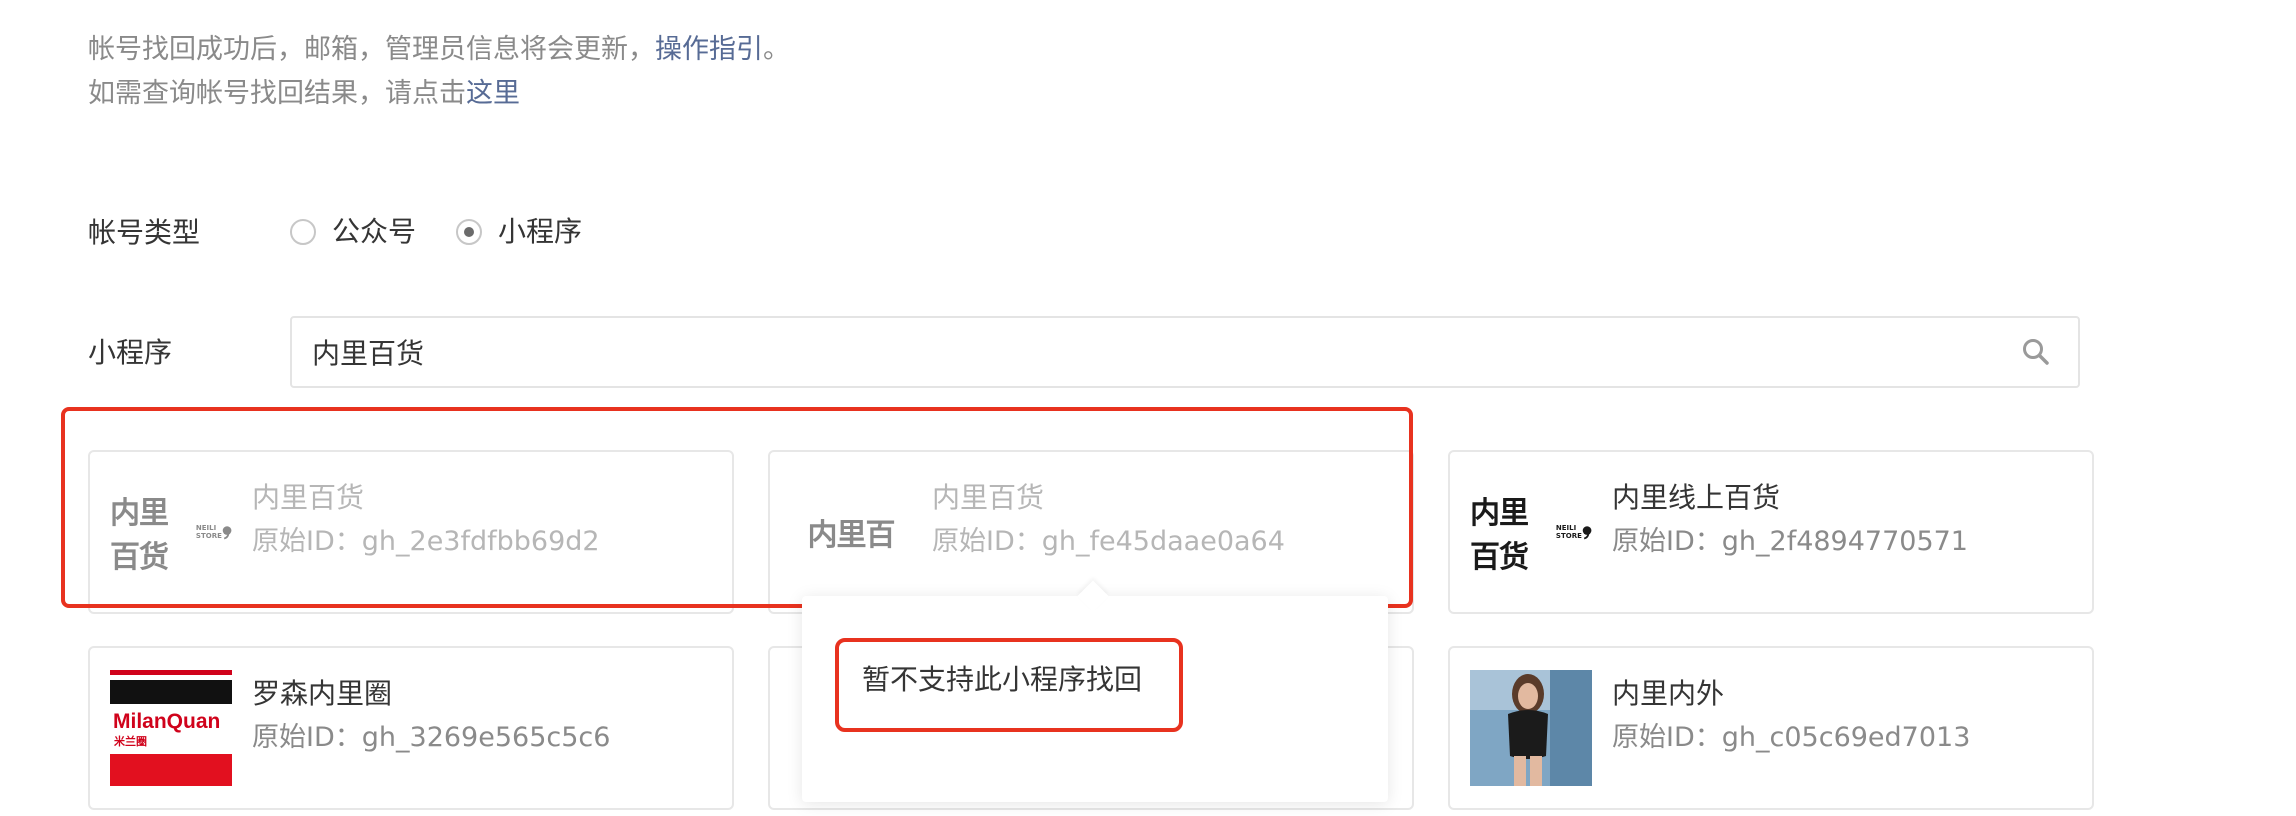 This screenshot has width=2296, height=816. Describe the element at coordinates (2036, 352) in the screenshot. I see `search-icon` at that location.